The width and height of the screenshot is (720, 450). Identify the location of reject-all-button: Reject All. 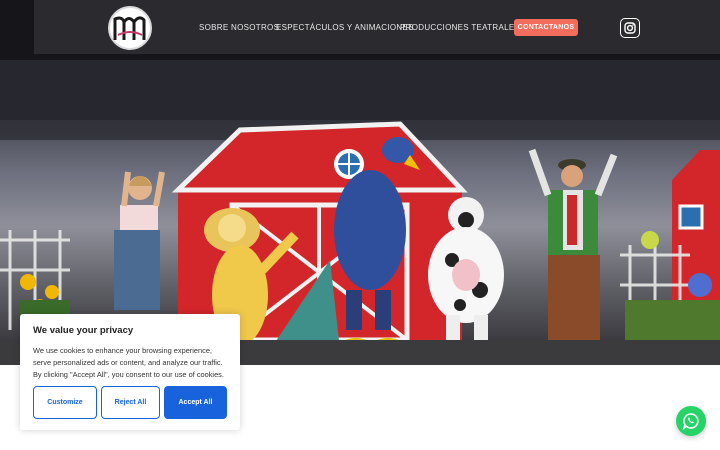
(130, 402).